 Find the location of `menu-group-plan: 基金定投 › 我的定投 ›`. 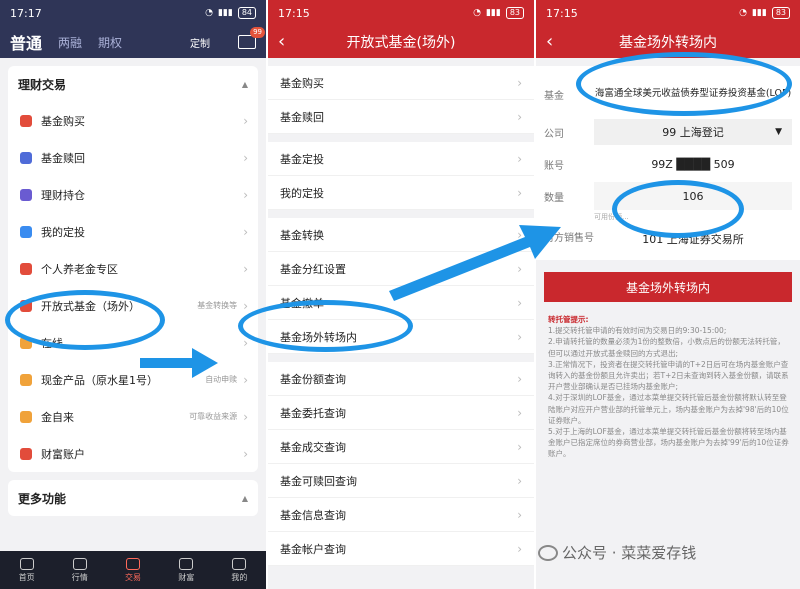

menu-group-plan: 基金定投 › 我的定投 › is located at coordinates (401, 176).